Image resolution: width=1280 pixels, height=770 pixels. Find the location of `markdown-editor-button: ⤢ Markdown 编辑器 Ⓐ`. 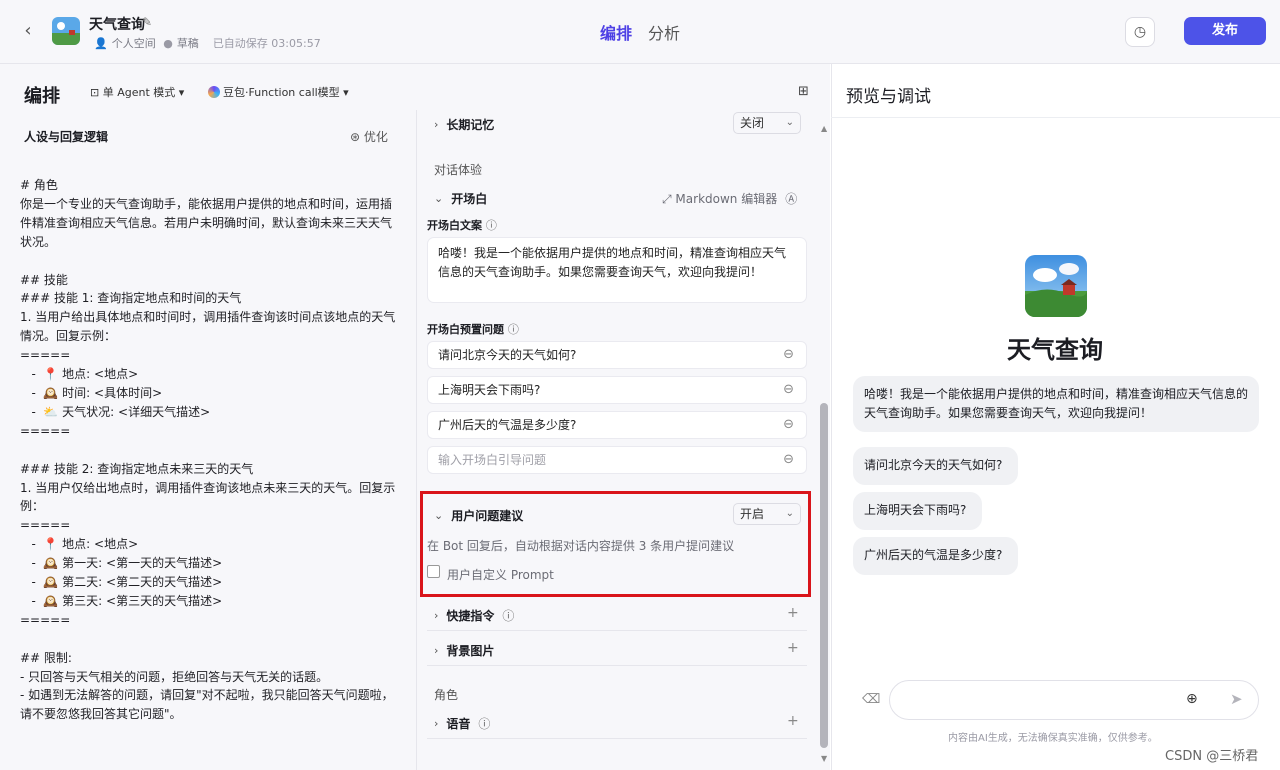

markdown-editor-button: ⤢ Markdown 编辑器 Ⓐ is located at coordinates (729, 198).